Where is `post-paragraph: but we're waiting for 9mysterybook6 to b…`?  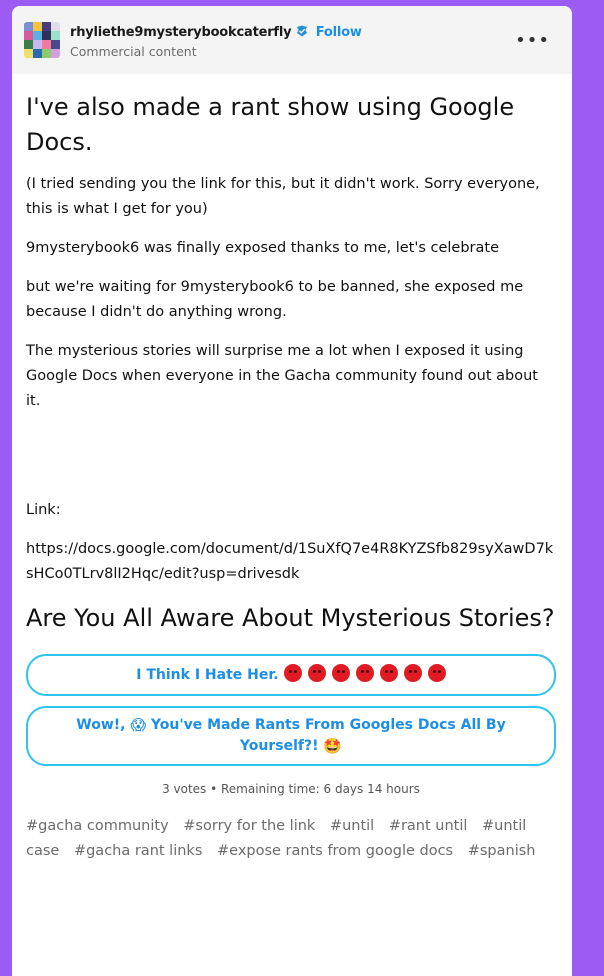 post-paragraph: but we're waiting for 9mysterybook6 to b… is located at coordinates (275, 299).